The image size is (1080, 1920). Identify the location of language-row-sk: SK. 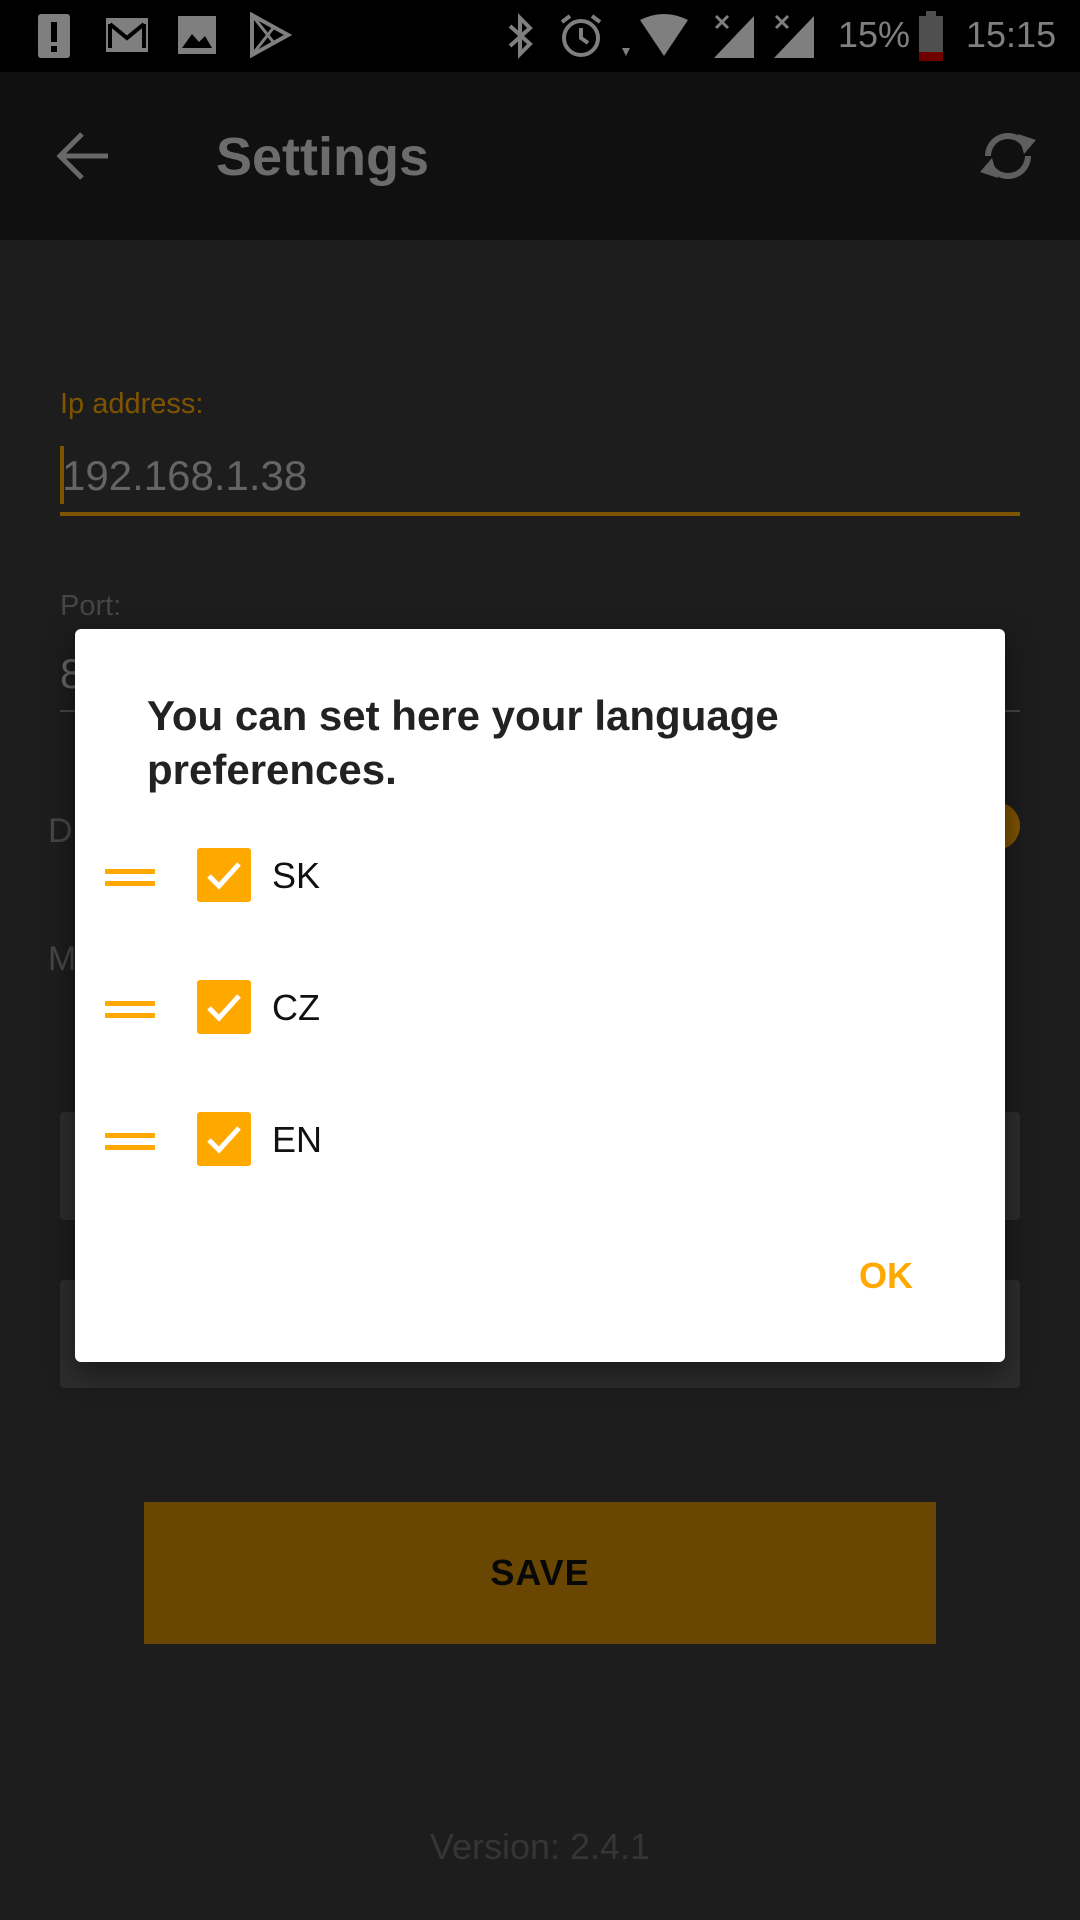
(540, 878).